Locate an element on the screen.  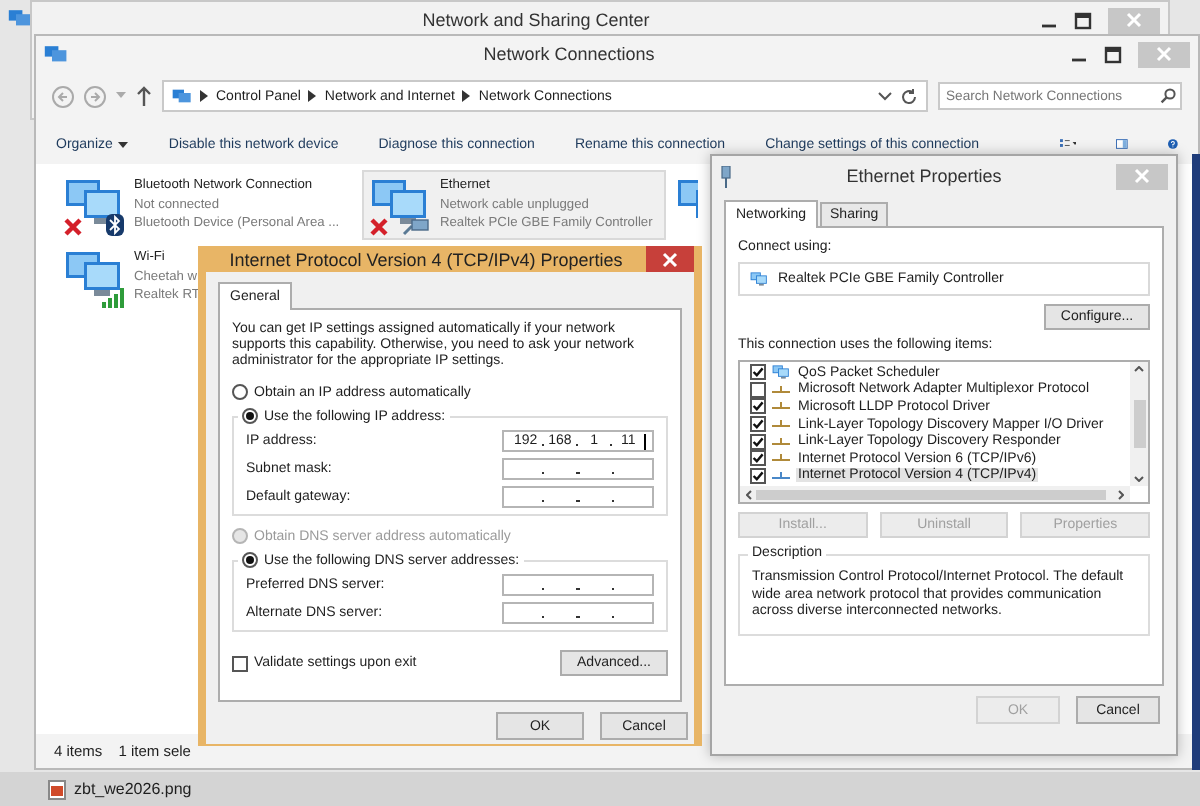
bluetooth-icon is located at coordinates (115, 225).